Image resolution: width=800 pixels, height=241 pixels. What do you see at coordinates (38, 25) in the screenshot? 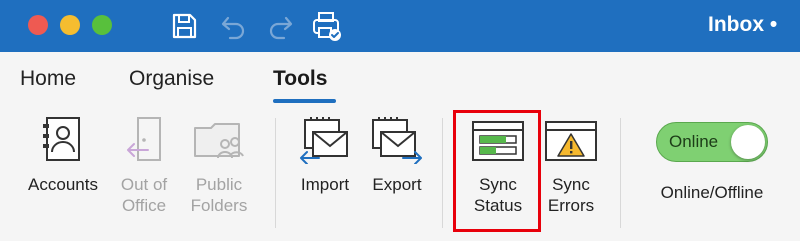
I see `close-window-button` at bounding box center [38, 25].